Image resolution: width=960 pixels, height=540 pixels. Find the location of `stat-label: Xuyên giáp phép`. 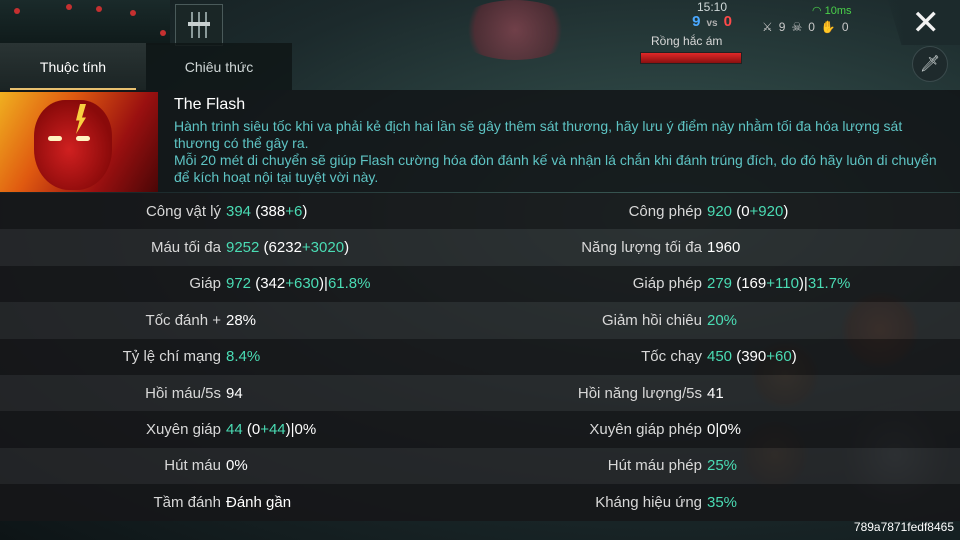

stat-label: Xuyên giáp phép is located at coordinates (645, 430).